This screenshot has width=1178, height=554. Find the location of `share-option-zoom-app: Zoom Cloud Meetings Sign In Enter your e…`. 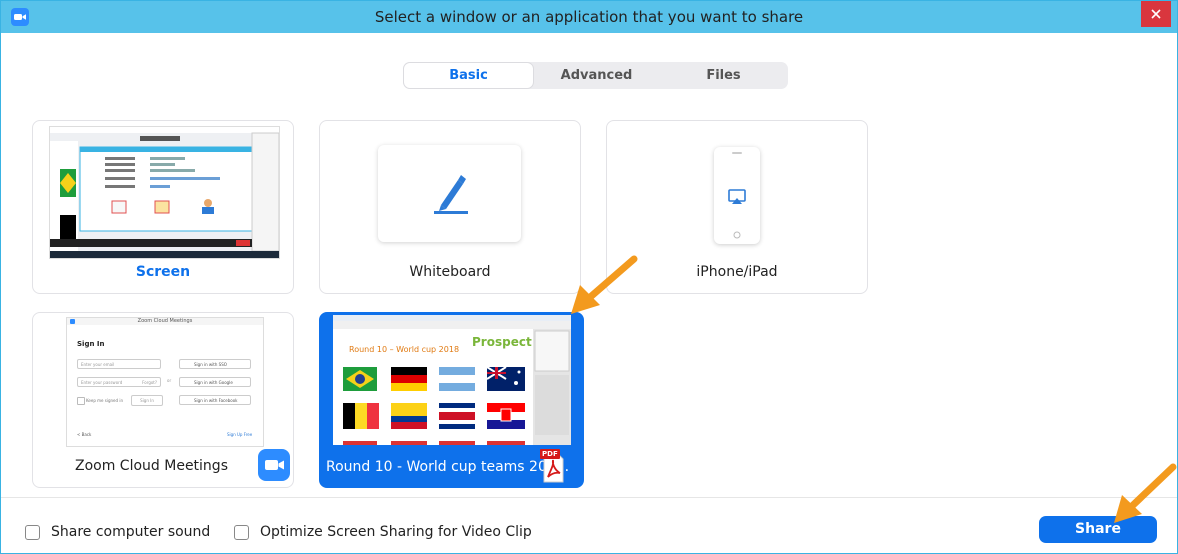

share-option-zoom-app: Zoom Cloud Meetings Sign In Enter your e… is located at coordinates (163, 400).